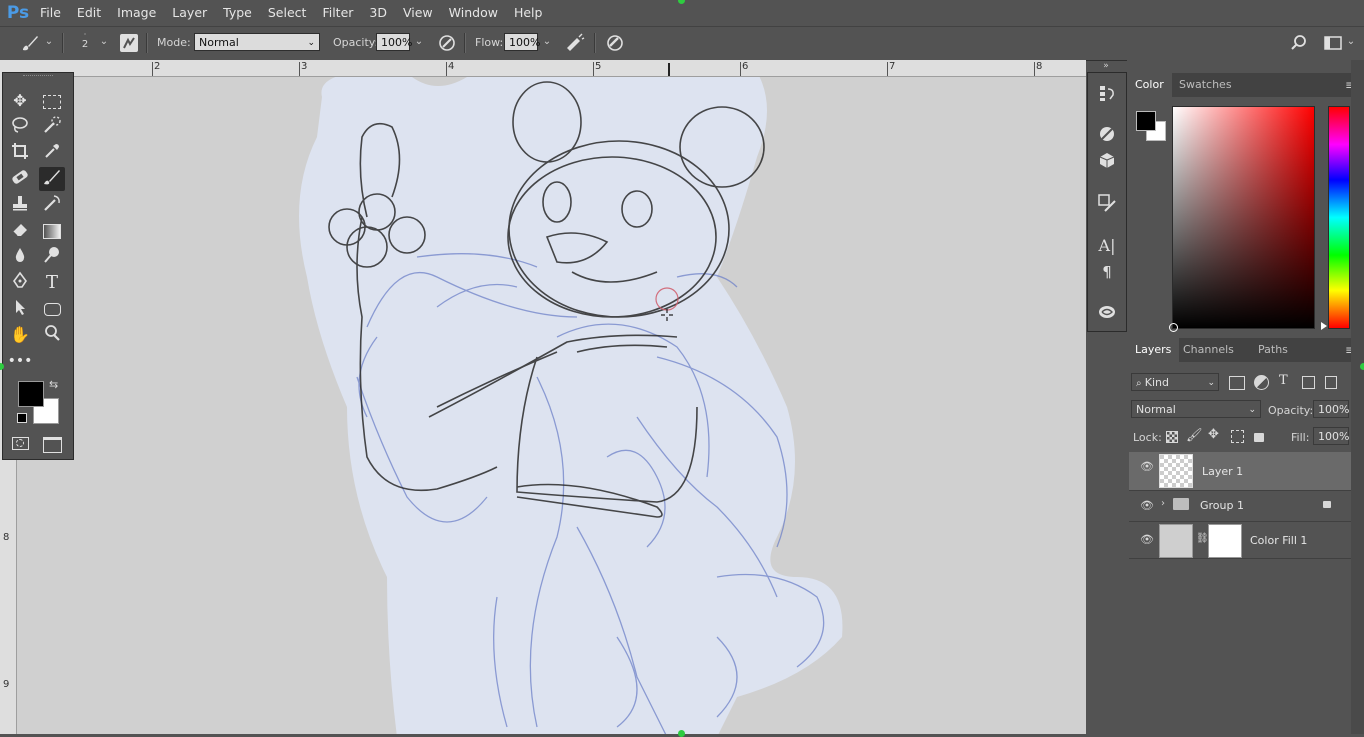 The height and width of the screenshot is (737, 1364). Describe the element at coordinates (257, 42) in the screenshot. I see `mode-select: Normal ⌄` at that location.